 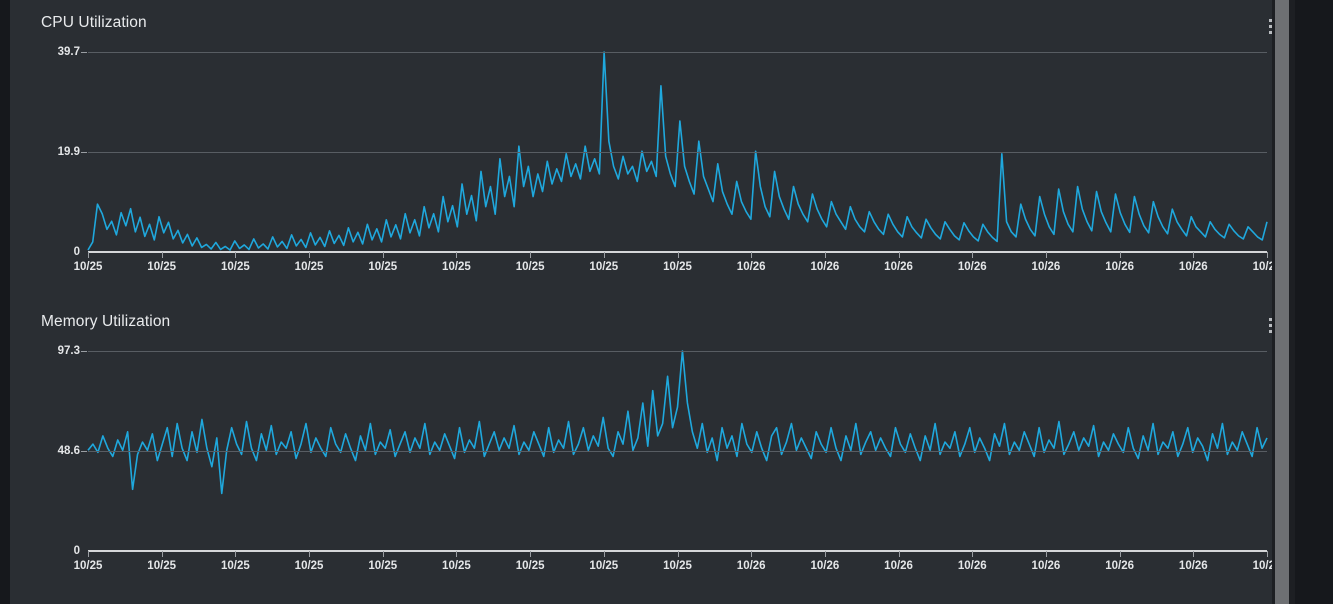 I want to click on vertical-scrollbar-track, so click(x=1283, y=302).